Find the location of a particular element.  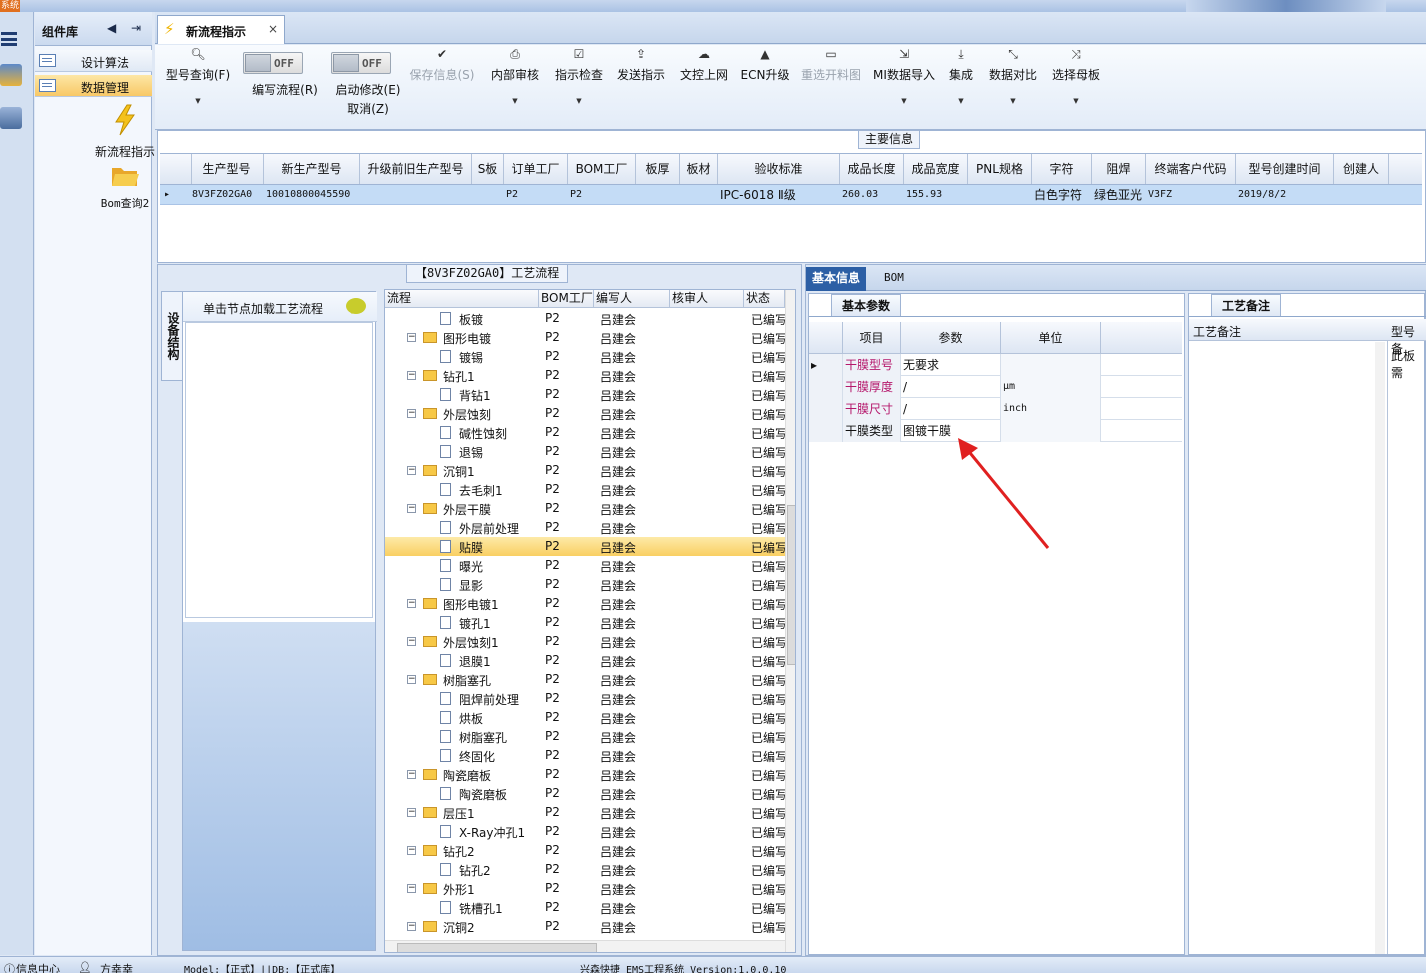

table-cell: 260.03 is located at coordinates (873, 195).